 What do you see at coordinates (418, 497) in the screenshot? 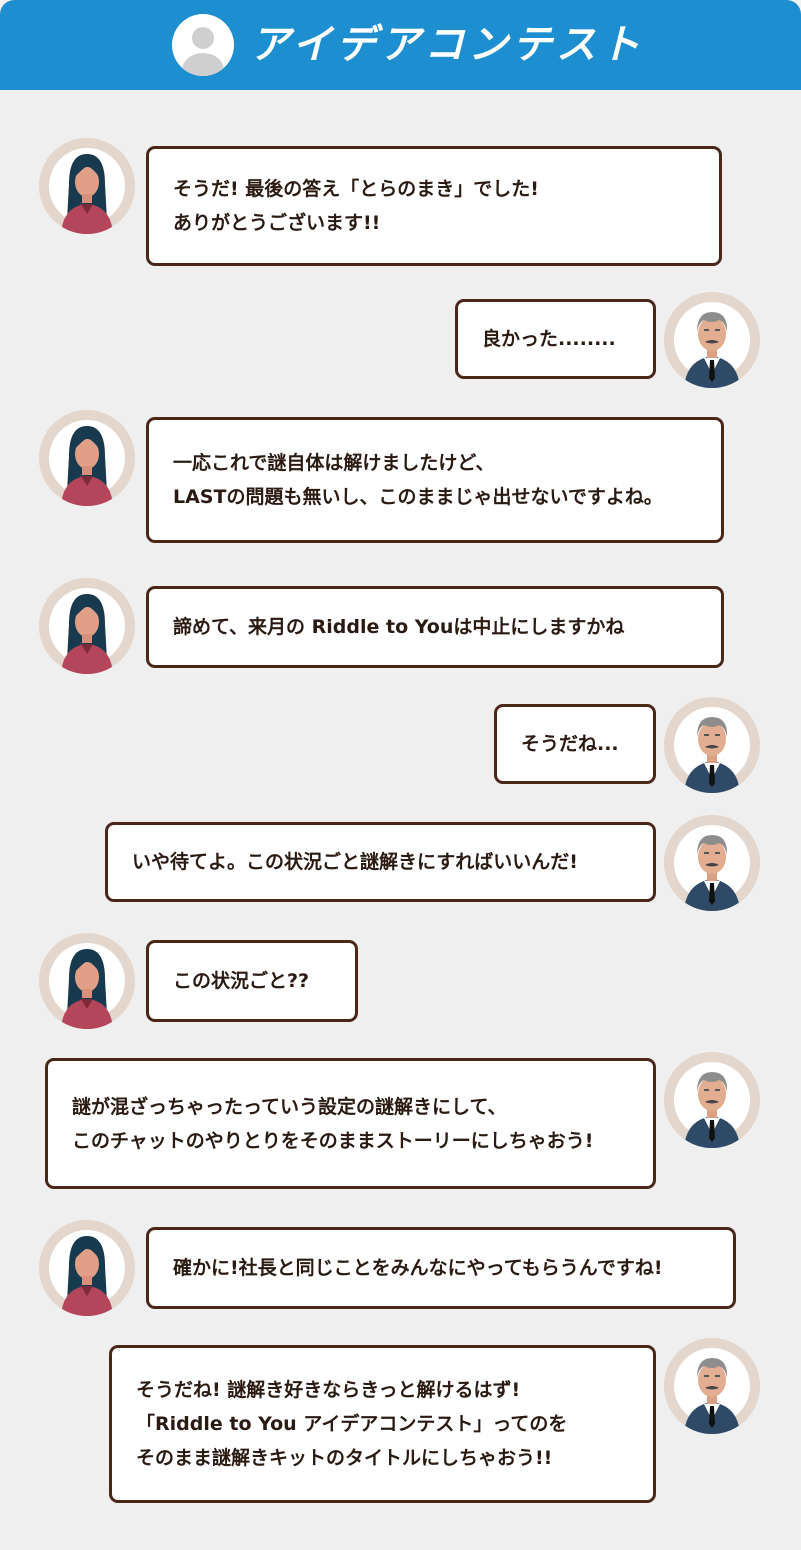
I see `message-line: LASTの問題も無いし、このままじゃ出せないですよね。` at bounding box center [418, 497].